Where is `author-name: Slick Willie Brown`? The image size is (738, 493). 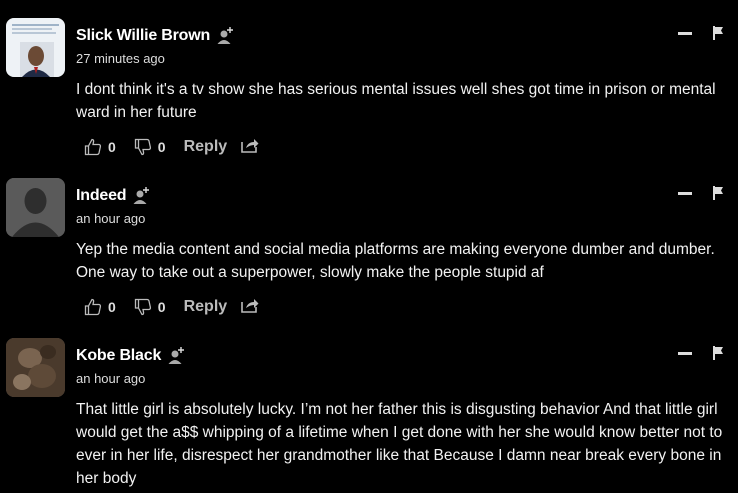 author-name: Slick Willie Brown is located at coordinates (156, 36).